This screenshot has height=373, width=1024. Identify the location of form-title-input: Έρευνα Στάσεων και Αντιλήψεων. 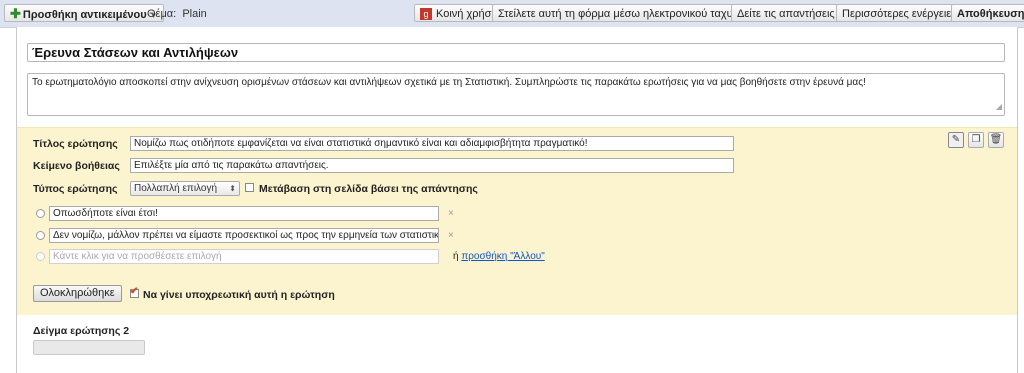
(516, 52).